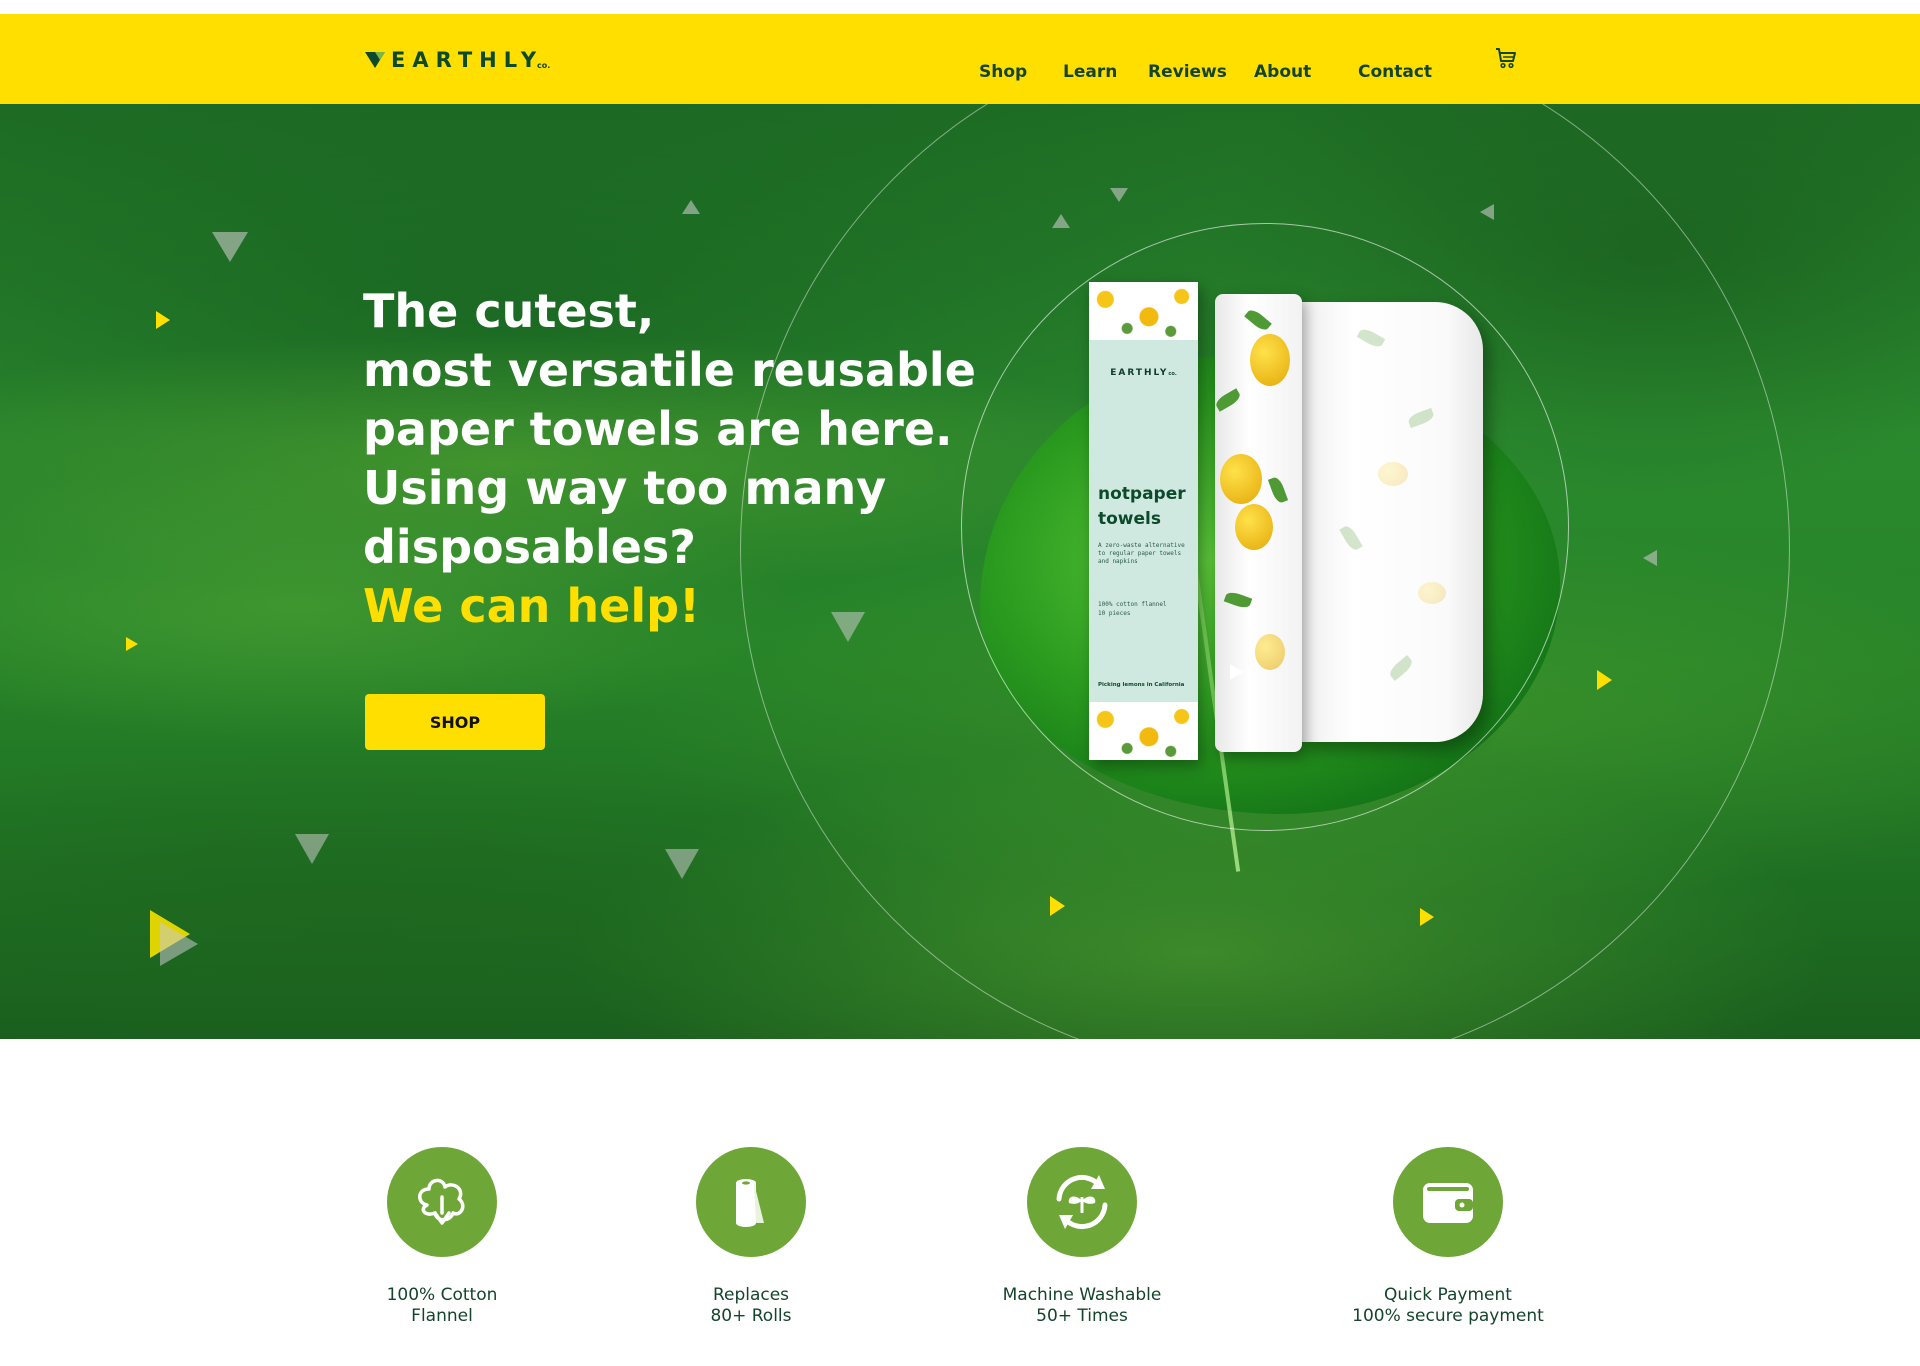 Image resolution: width=1920 pixels, height=1366 pixels. I want to click on feature-line: Flannel, so click(442, 1316).